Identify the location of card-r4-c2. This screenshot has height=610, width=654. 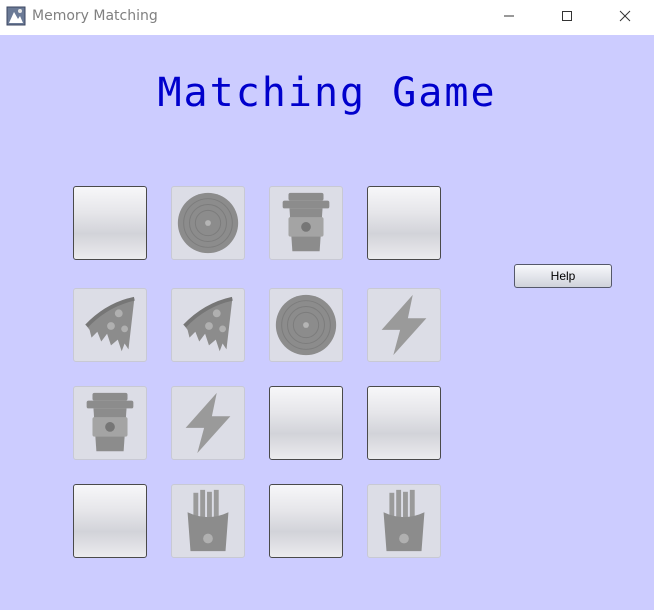
(208, 521).